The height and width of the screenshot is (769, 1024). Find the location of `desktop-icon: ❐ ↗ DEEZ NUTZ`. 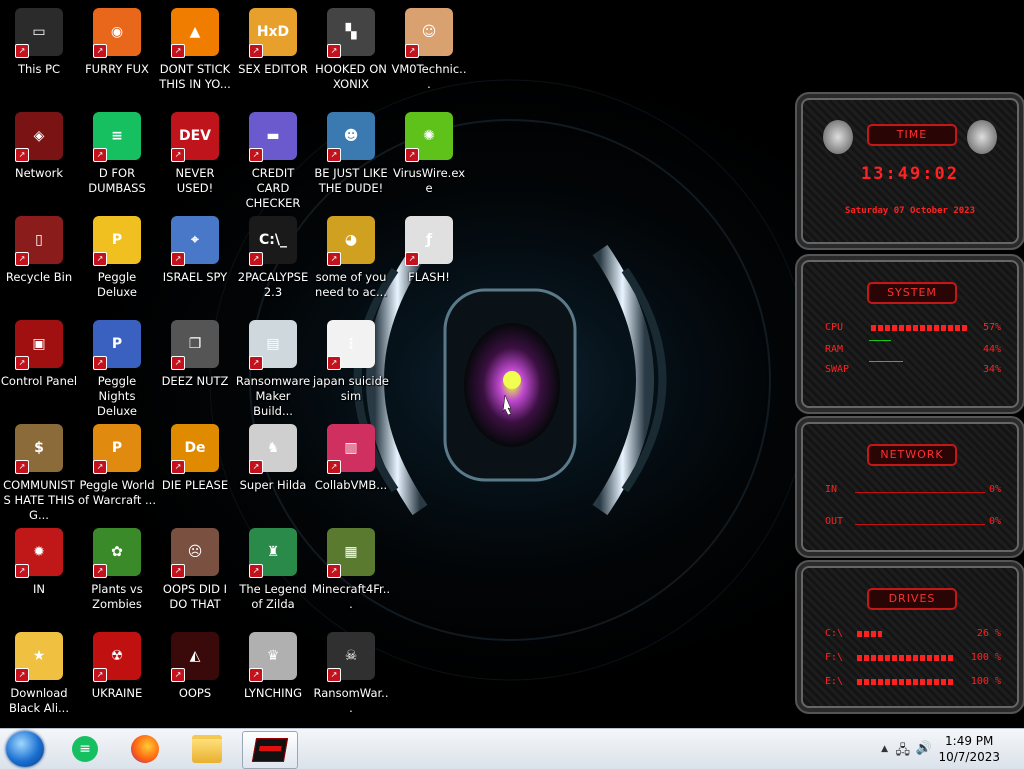

desktop-icon: ❐ ↗ DEEZ NUTZ is located at coordinates (195, 368).